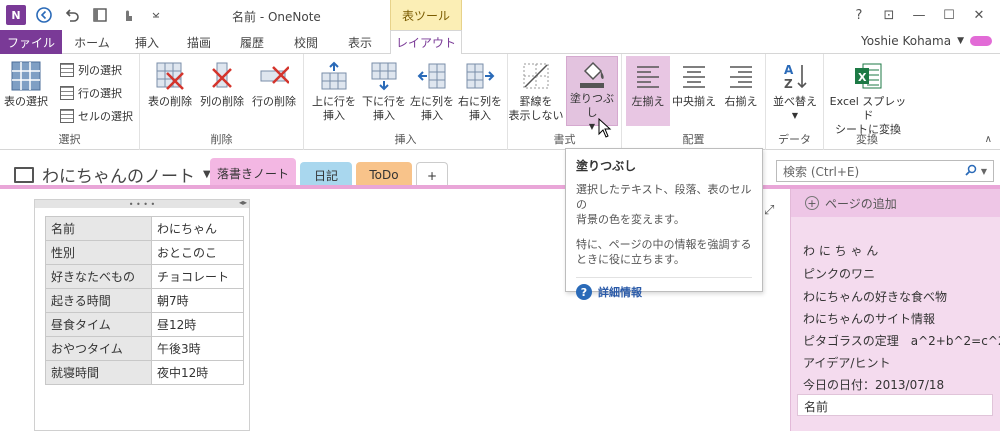 This screenshot has height=431, width=1000. Describe the element at coordinates (901, 340) in the screenshot. I see `list-item: ピタゴラスの定理 a^2+b^2=c^2` at that location.